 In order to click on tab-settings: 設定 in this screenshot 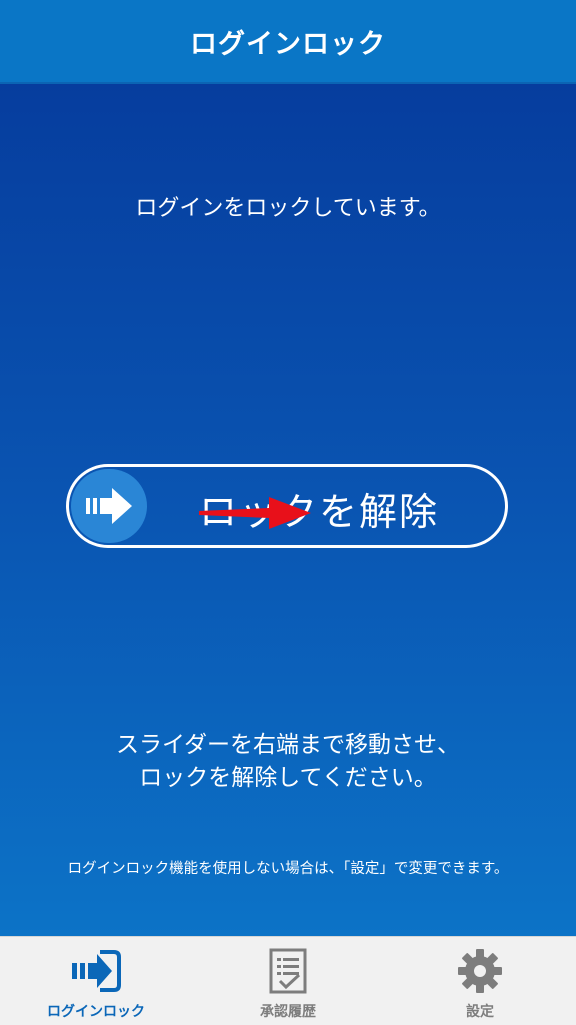, I will do `click(480, 981)`.